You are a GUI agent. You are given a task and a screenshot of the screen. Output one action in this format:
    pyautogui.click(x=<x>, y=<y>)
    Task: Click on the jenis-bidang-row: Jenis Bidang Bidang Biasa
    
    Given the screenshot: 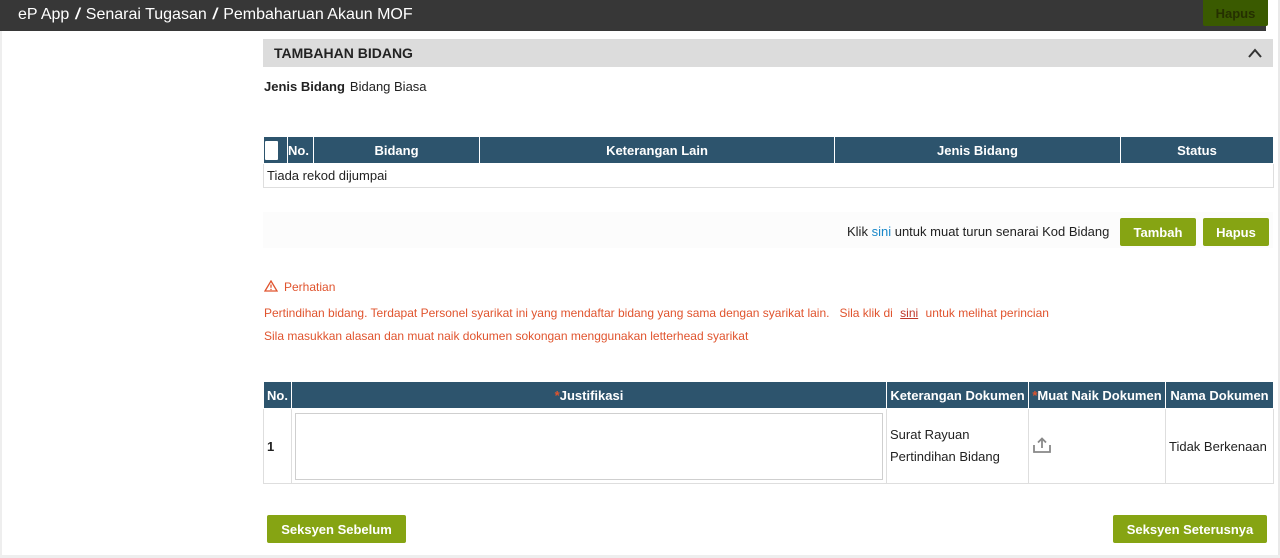 What is the action you would take?
    pyautogui.click(x=345, y=86)
    